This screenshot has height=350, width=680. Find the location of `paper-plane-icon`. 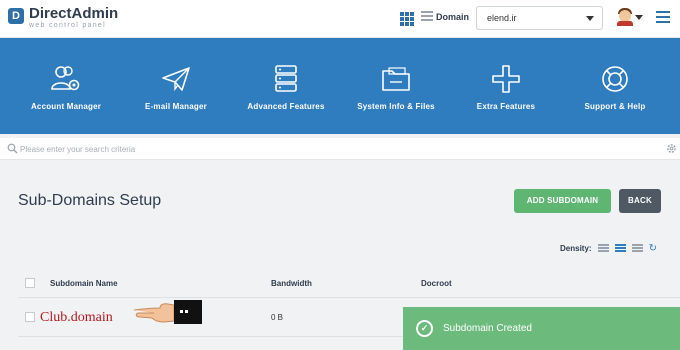

paper-plane-icon is located at coordinates (176, 79).